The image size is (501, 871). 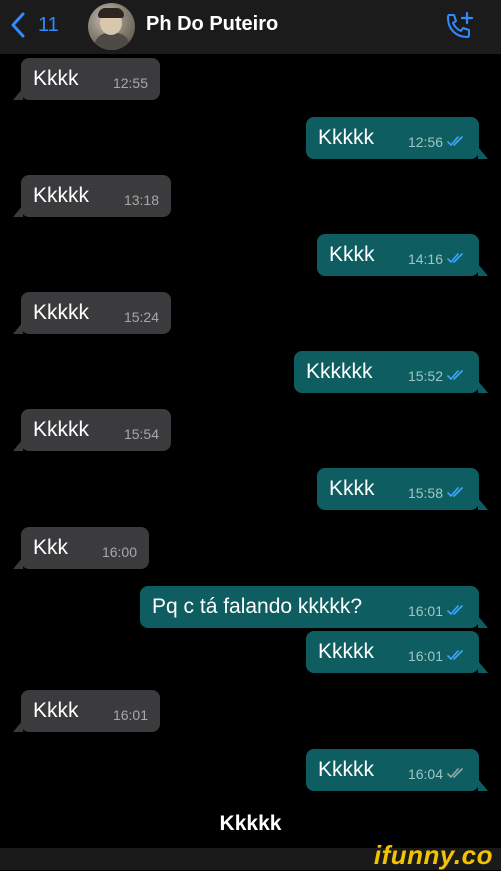 I want to click on outgoing-message: Pq c tá falando kkkkk? 16:01, so click(x=314, y=607).